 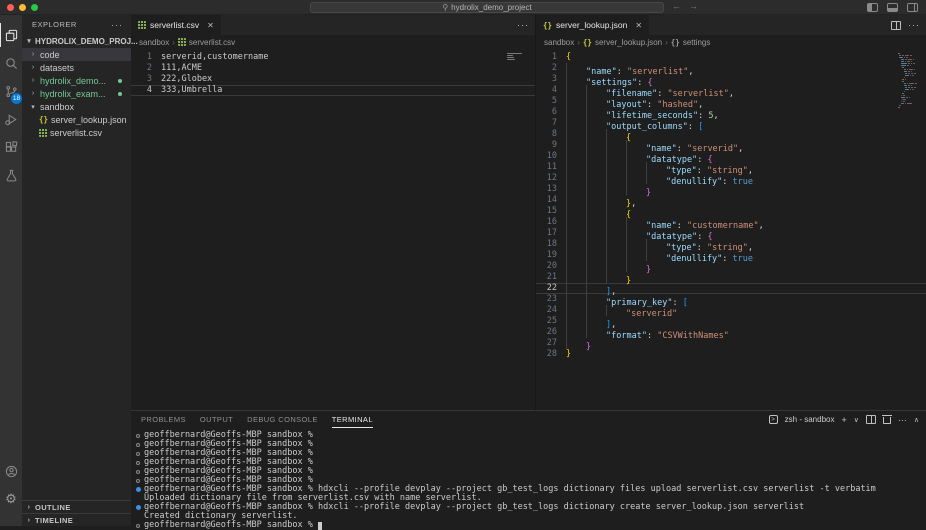 I want to click on explorer-icon, so click(x=11, y=35).